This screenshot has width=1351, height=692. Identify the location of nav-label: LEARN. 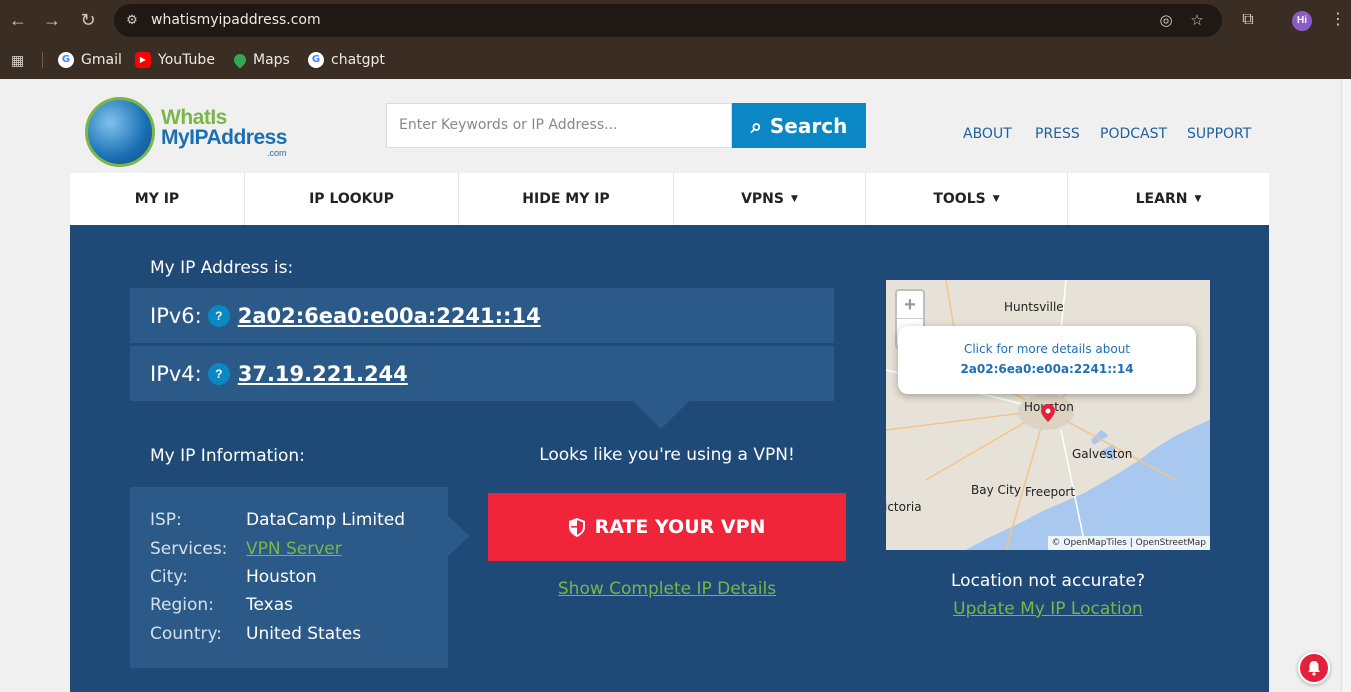
(1161, 199).